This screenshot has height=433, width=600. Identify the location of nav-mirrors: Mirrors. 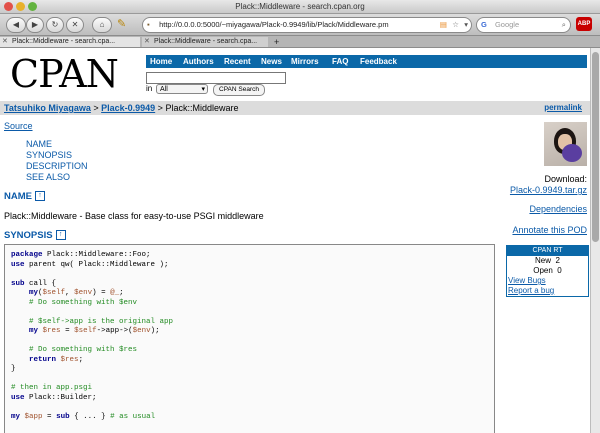
(305, 61).